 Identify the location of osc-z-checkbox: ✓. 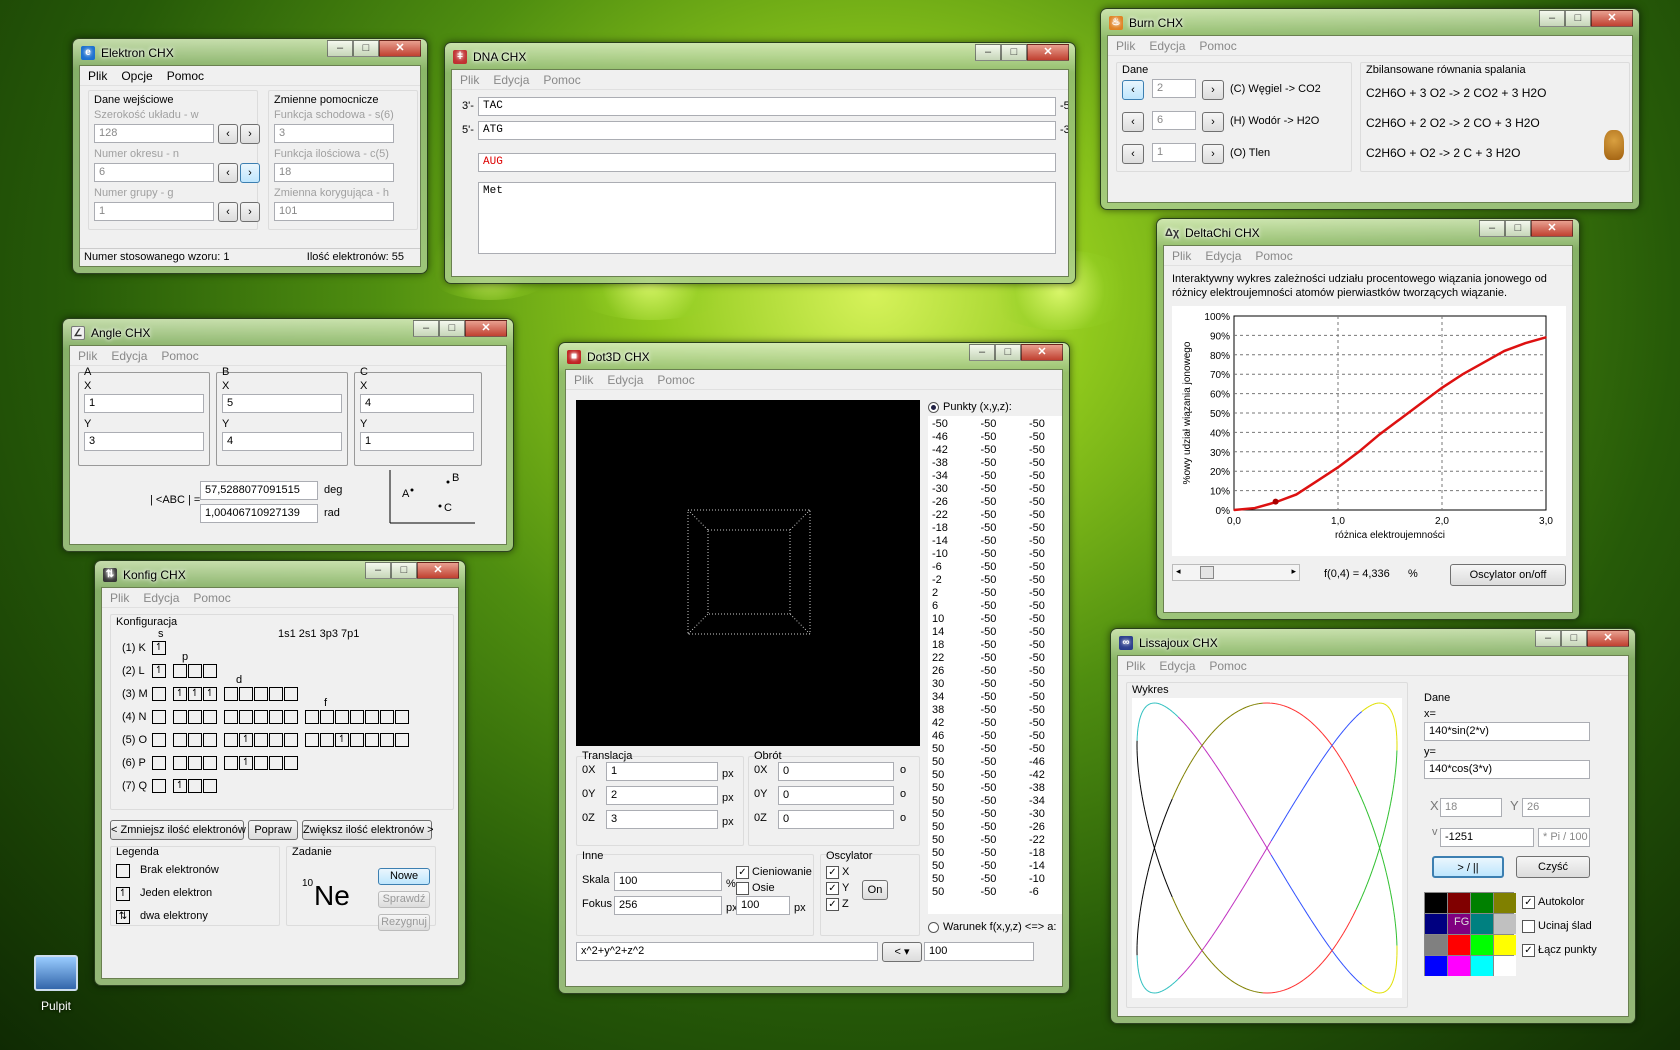
(832, 904).